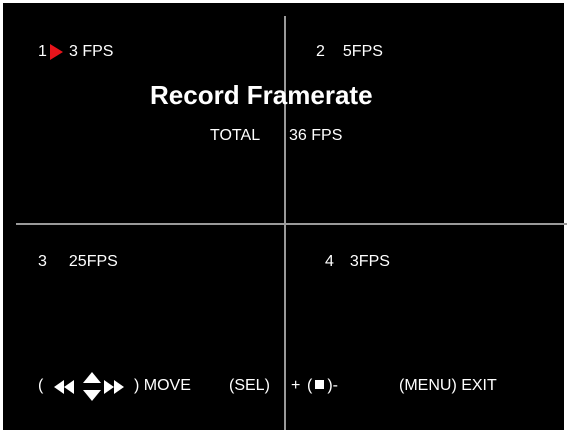  I want to click on channel-3-item: 3 25FPS, so click(78, 262).